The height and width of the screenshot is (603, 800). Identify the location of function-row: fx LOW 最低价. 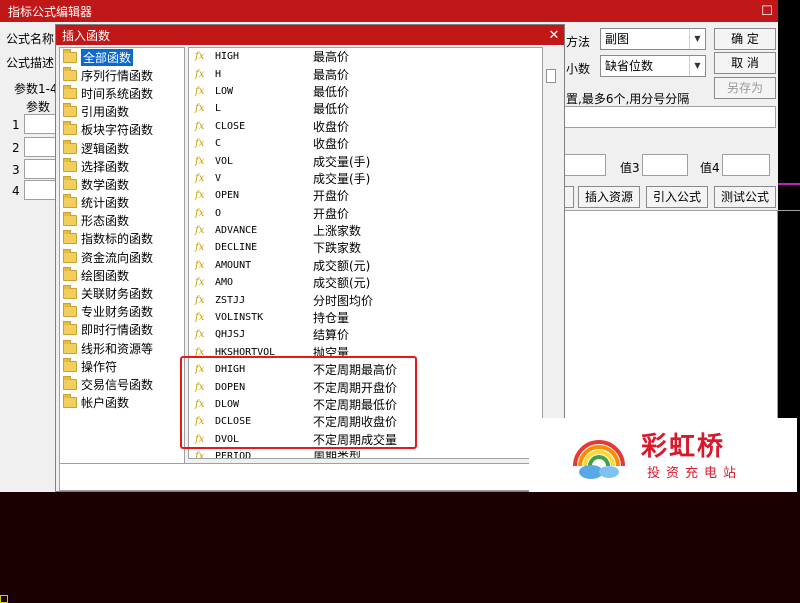
(365, 91).